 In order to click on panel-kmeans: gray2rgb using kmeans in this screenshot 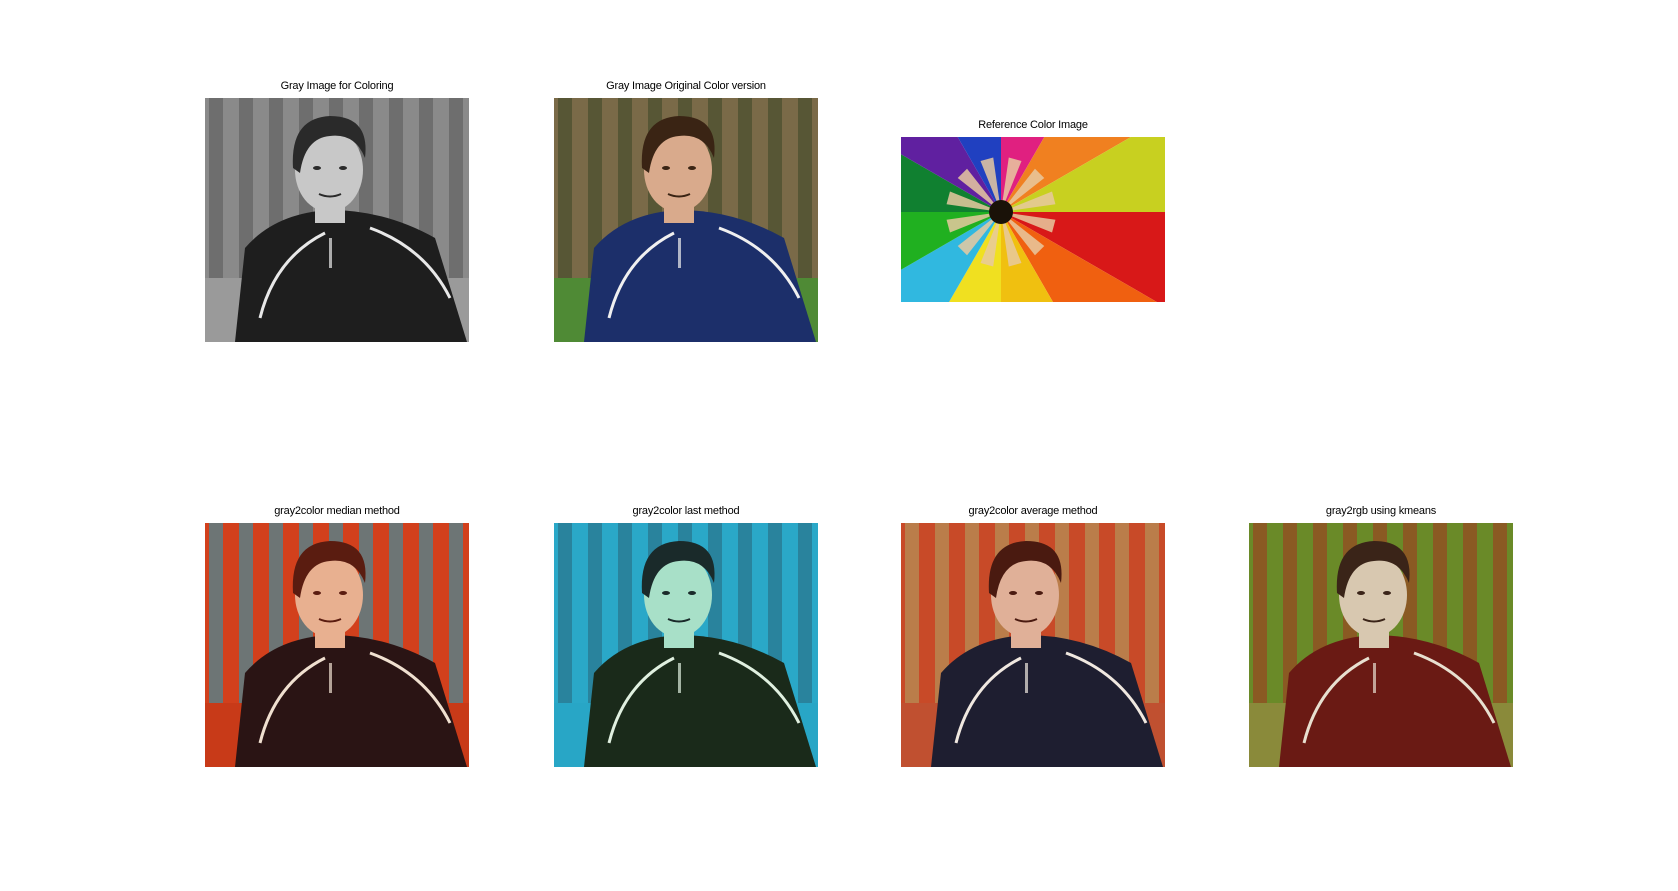, I will do `click(1381, 635)`.